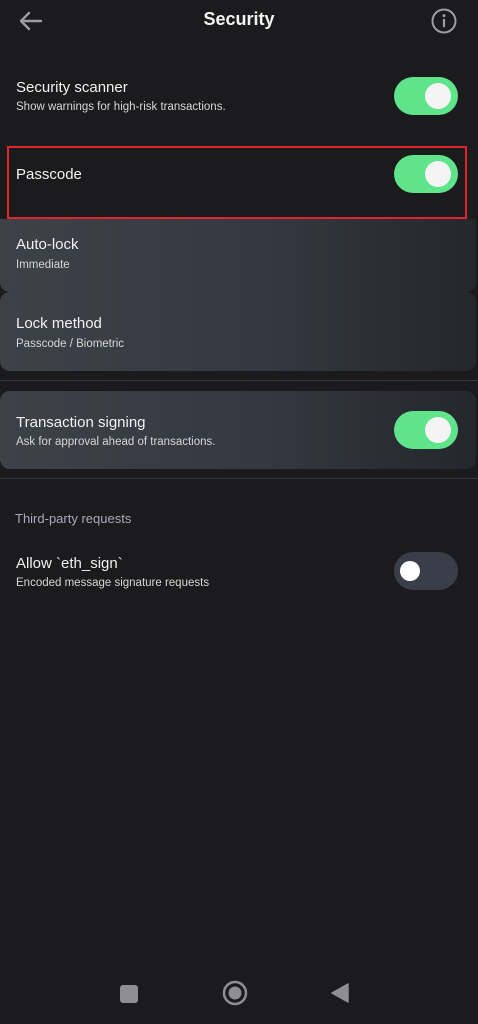 The image size is (478, 1024). Describe the element at coordinates (426, 571) in the screenshot. I see `allow-eth-sign-toggle` at that location.